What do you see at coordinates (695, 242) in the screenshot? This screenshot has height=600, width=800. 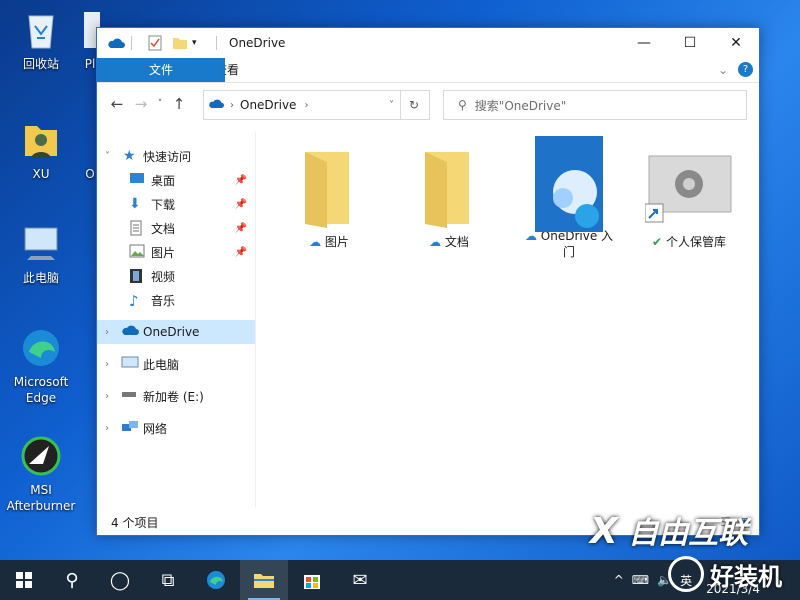 I see `file-label: 个人保管库` at bounding box center [695, 242].